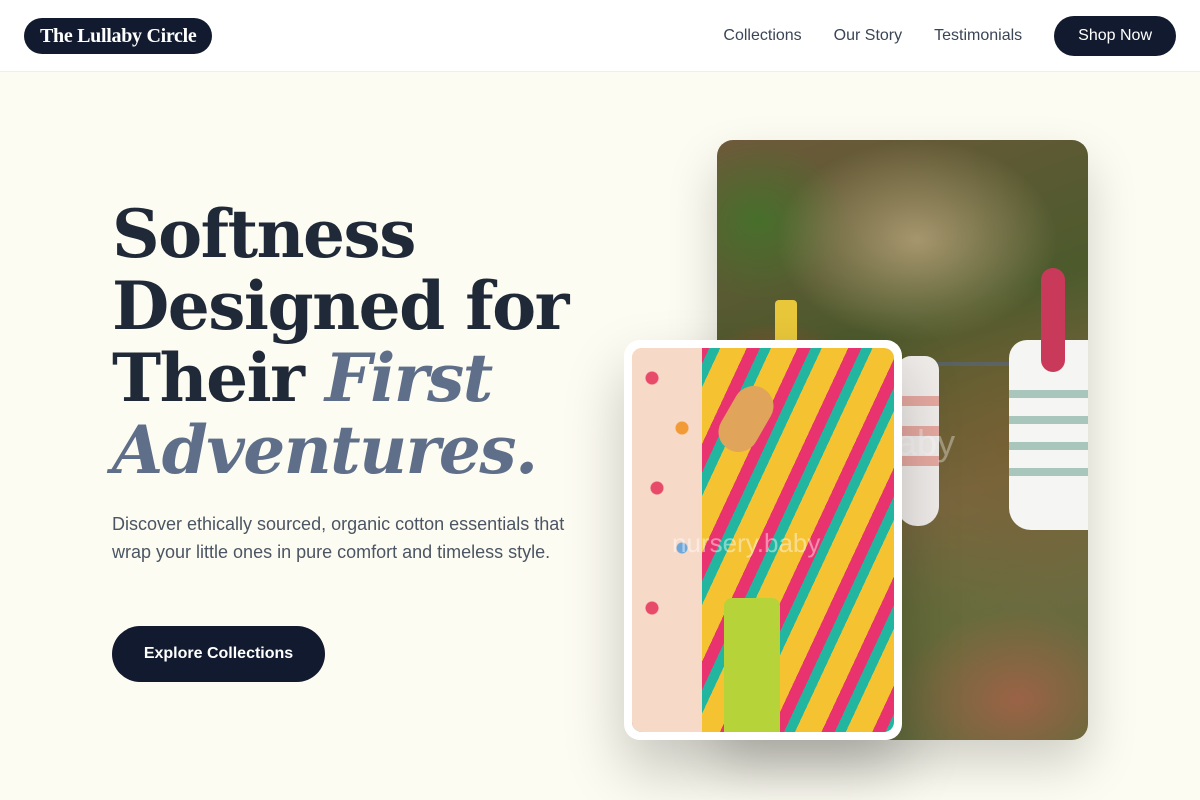 This screenshot has width=1200, height=800. Describe the element at coordinates (746, 543) in the screenshot. I see `photo-watermark-front: nursery.baby` at that location.